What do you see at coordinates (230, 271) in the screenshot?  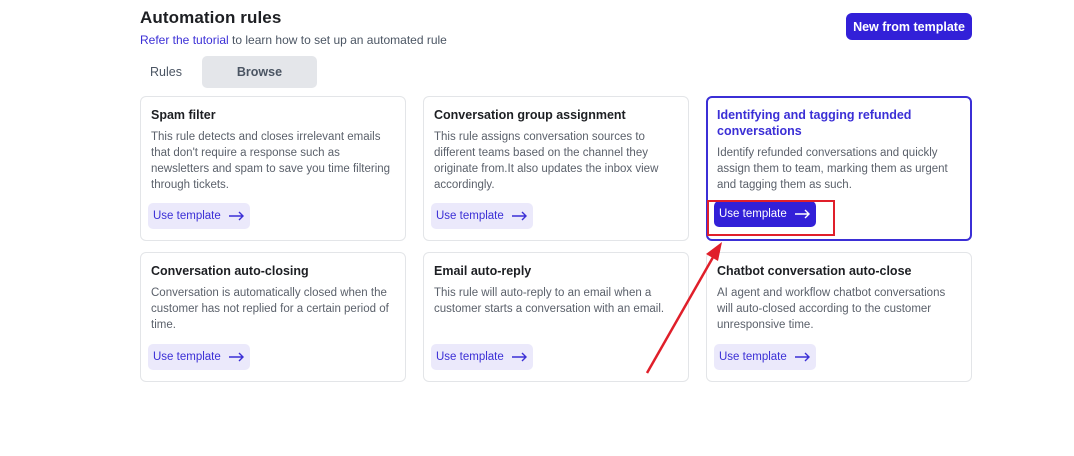 I see `card-title: Conversation auto-closing` at bounding box center [230, 271].